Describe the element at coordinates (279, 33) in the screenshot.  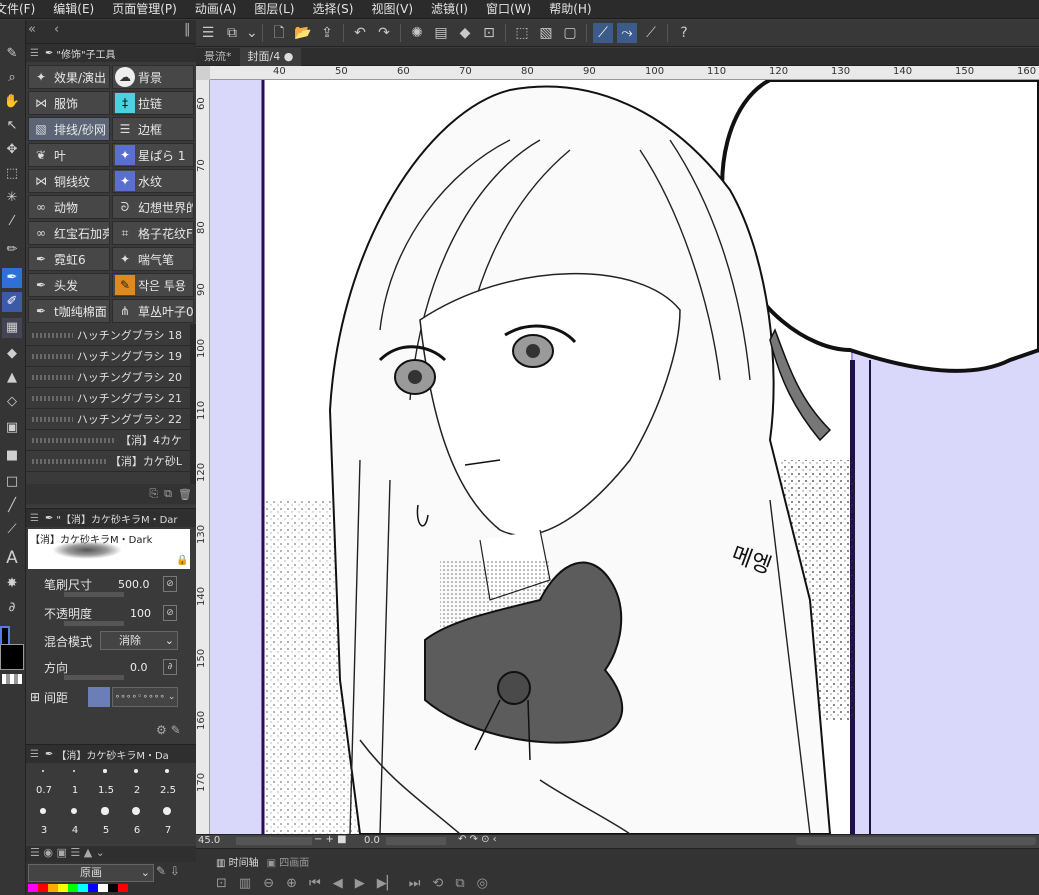
I see `new-file-icon: 🗋` at that location.